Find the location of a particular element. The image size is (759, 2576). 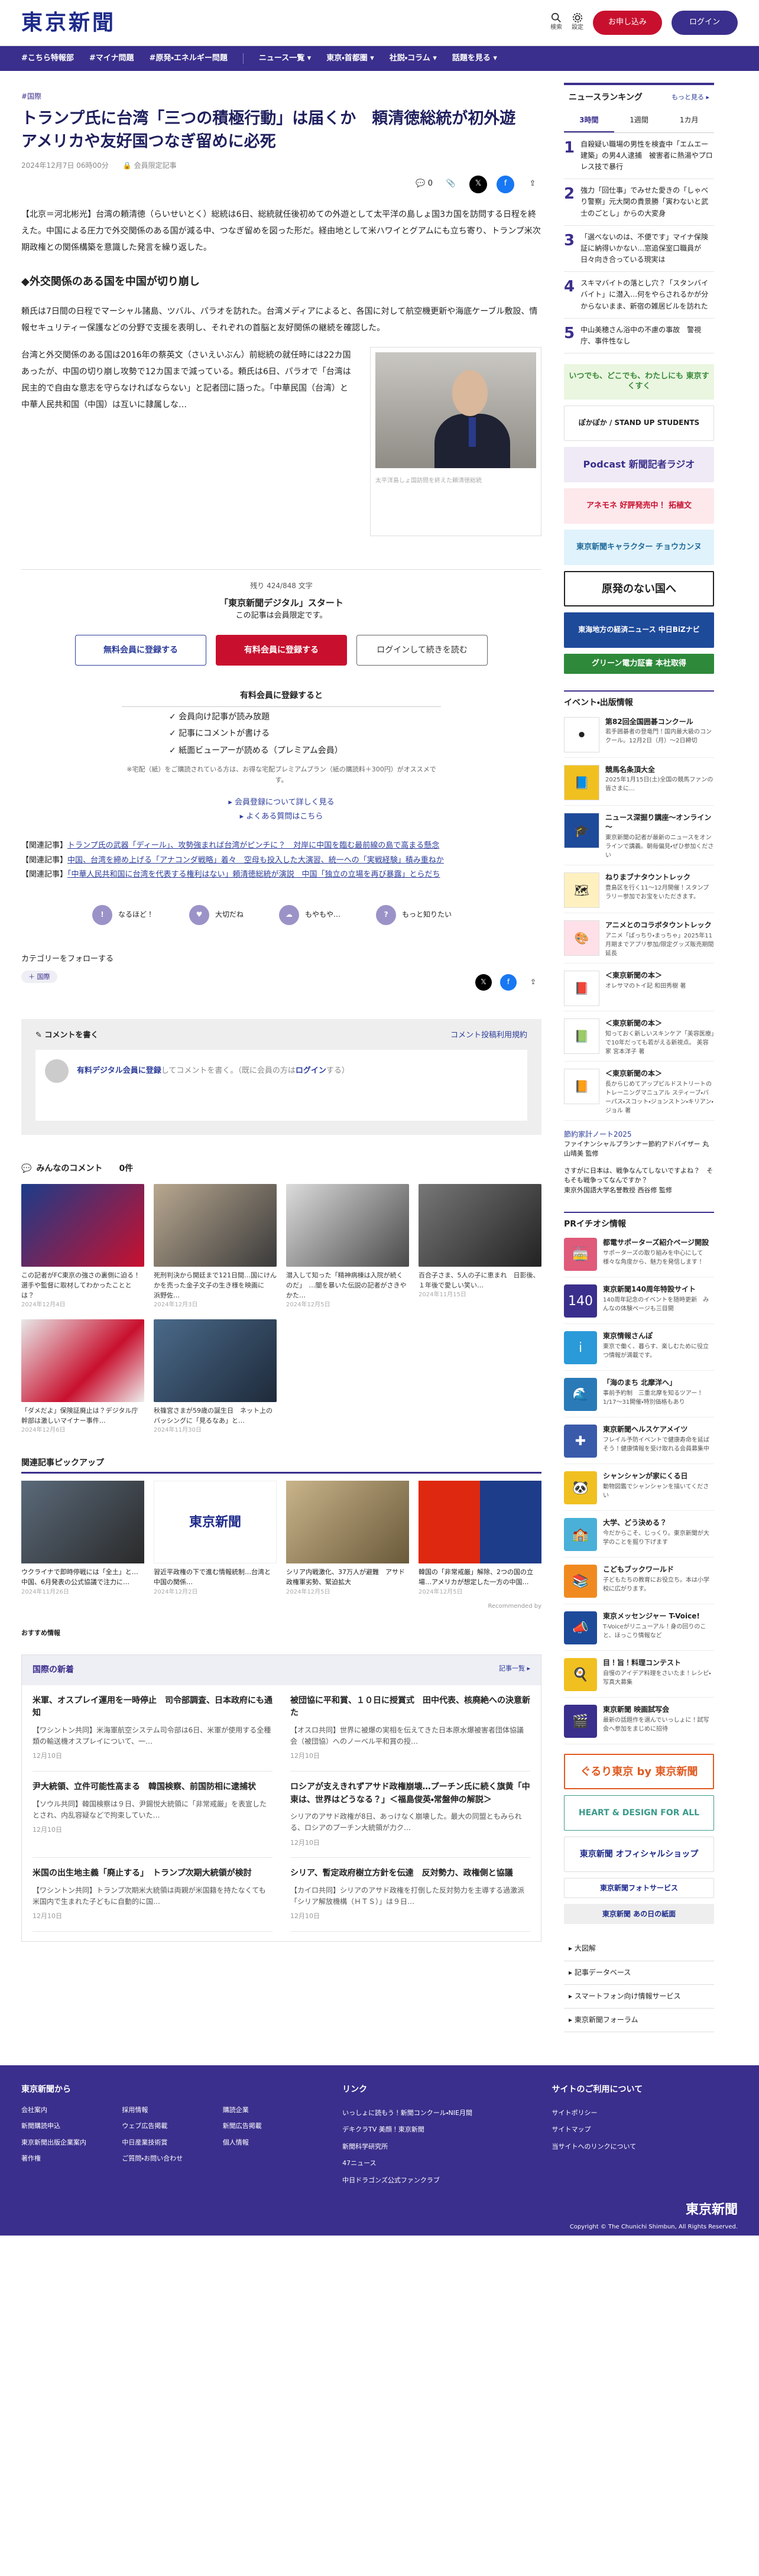

follow-international-chip: ＋ 国際 is located at coordinates (39, 977).